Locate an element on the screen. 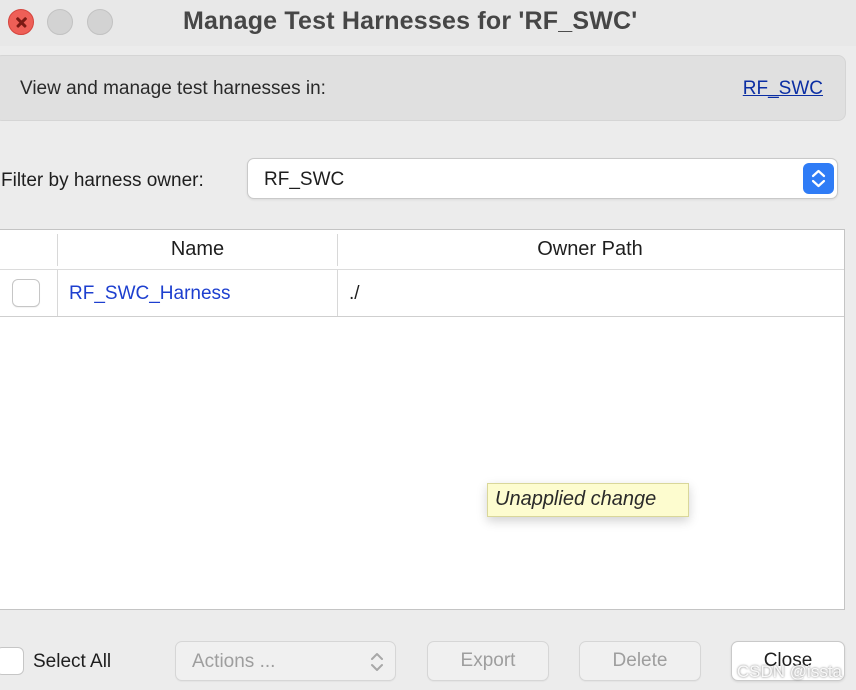 This screenshot has height=690, width=856. title-bar: Manage Test Harnesses for 'RF_SWC' is located at coordinates (428, 23).